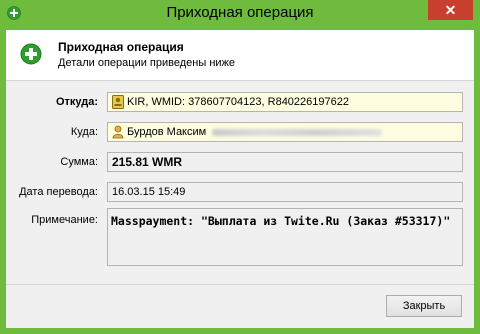  What do you see at coordinates (285, 192) in the screenshot?
I see `date-field: 16.03.15 15:49` at bounding box center [285, 192].